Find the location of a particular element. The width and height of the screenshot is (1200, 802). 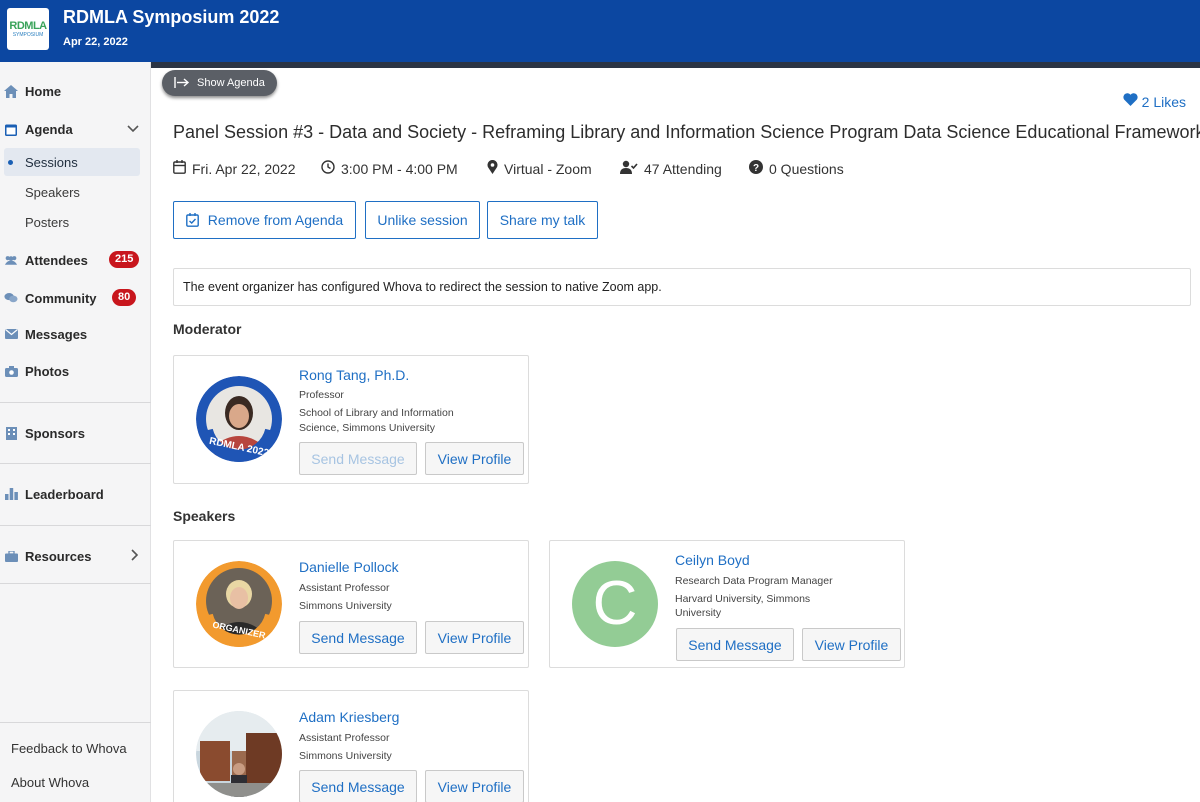

expand-arrow-icon is located at coordinates (182, 83).